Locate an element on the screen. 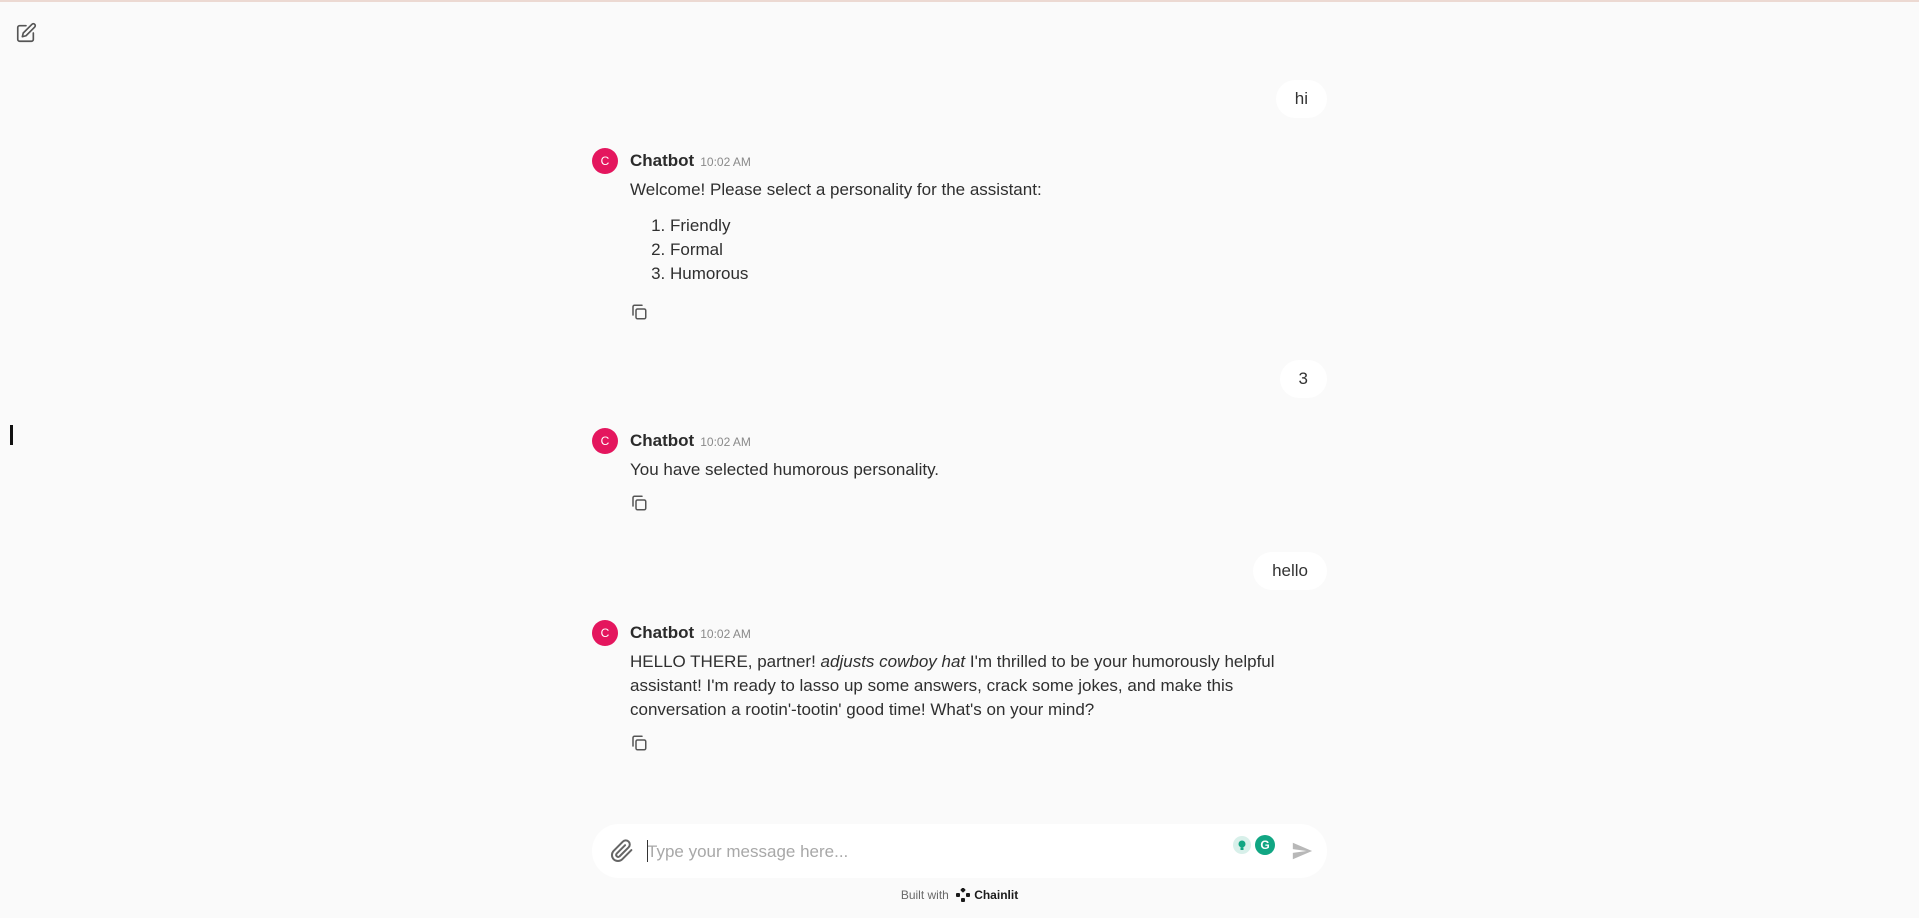  user-message: 3 is located at coordinates (1303, 379).